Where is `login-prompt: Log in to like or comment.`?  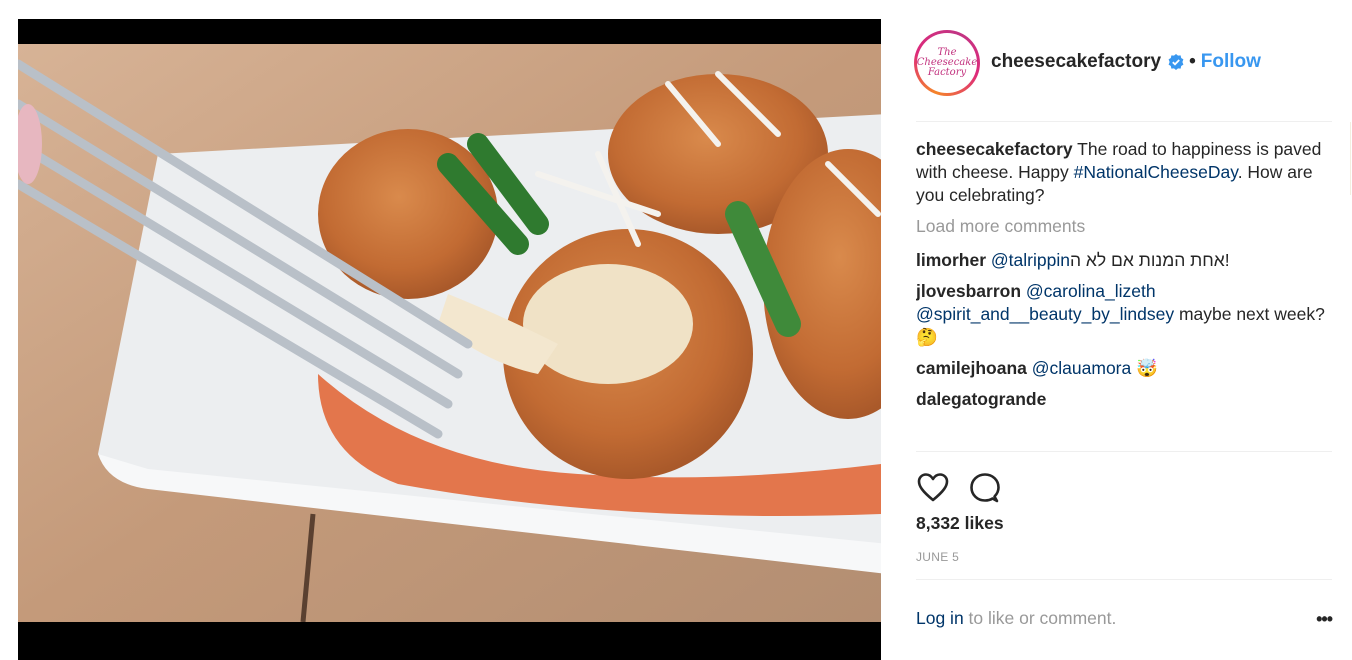 login-prompt: Log in to like or comment. is located at coordinates (1016, 618).